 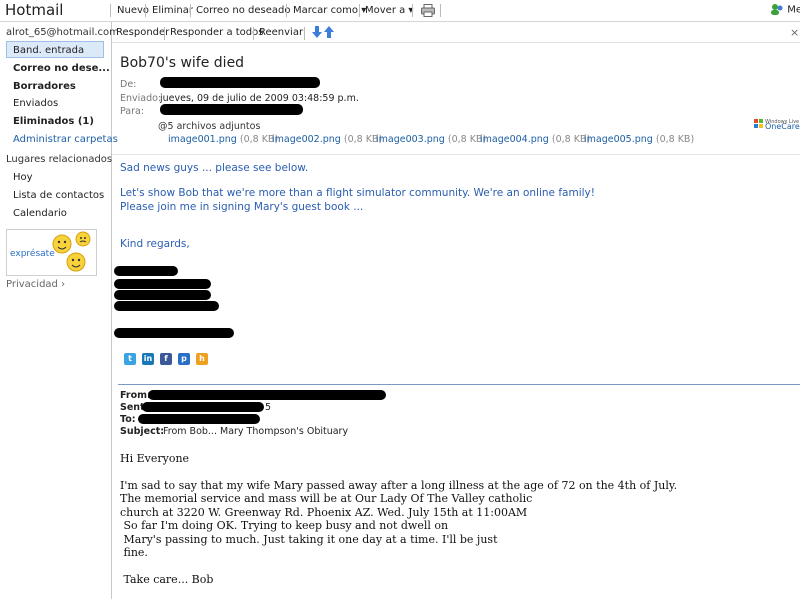 What do you see at coordinates (428, 12) in the screenshot?
I see `print-icon` at bounding box center [428, 12].